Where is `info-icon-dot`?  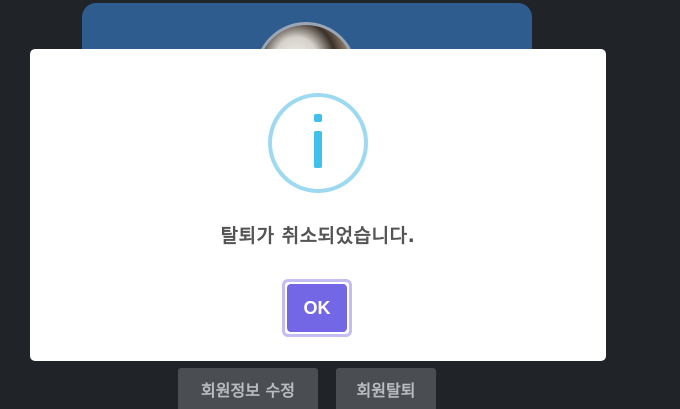 info-icon-dot is located at coordinates (318, 118).